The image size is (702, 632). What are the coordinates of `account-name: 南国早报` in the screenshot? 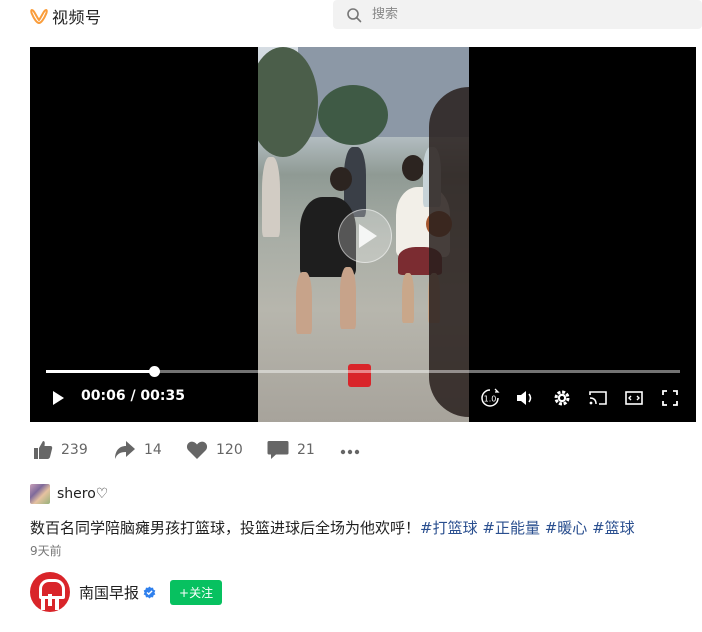 It's located at (109, 592).